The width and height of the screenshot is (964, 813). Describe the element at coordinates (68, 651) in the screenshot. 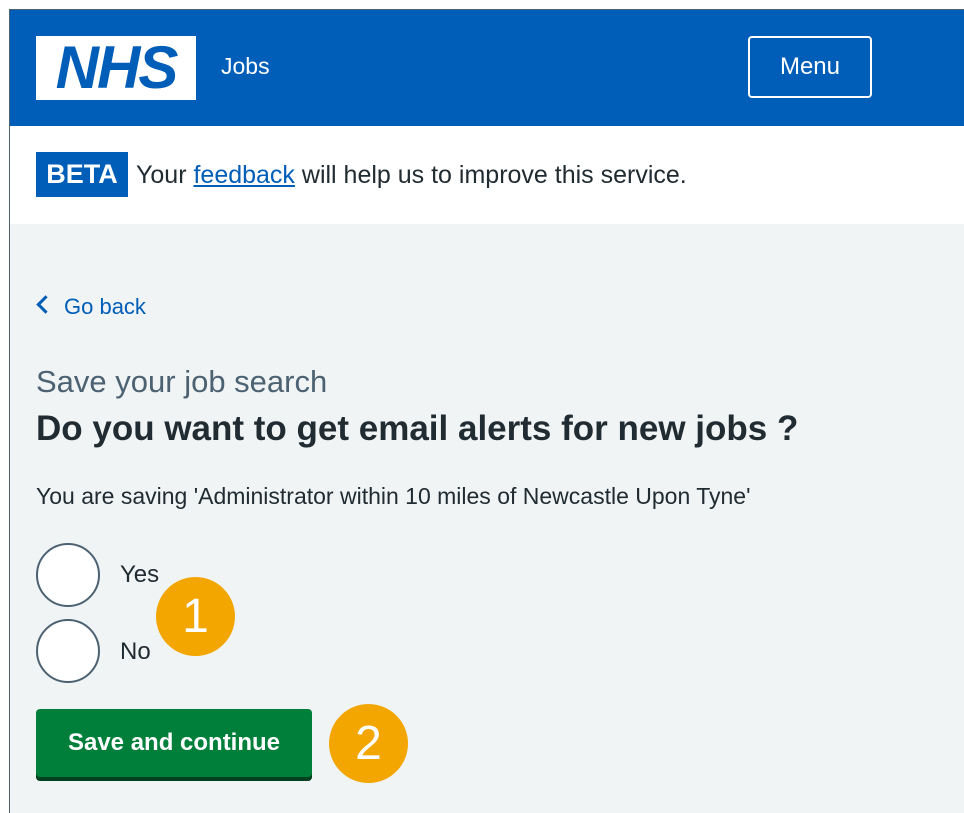

I see `radio-no` at that location.